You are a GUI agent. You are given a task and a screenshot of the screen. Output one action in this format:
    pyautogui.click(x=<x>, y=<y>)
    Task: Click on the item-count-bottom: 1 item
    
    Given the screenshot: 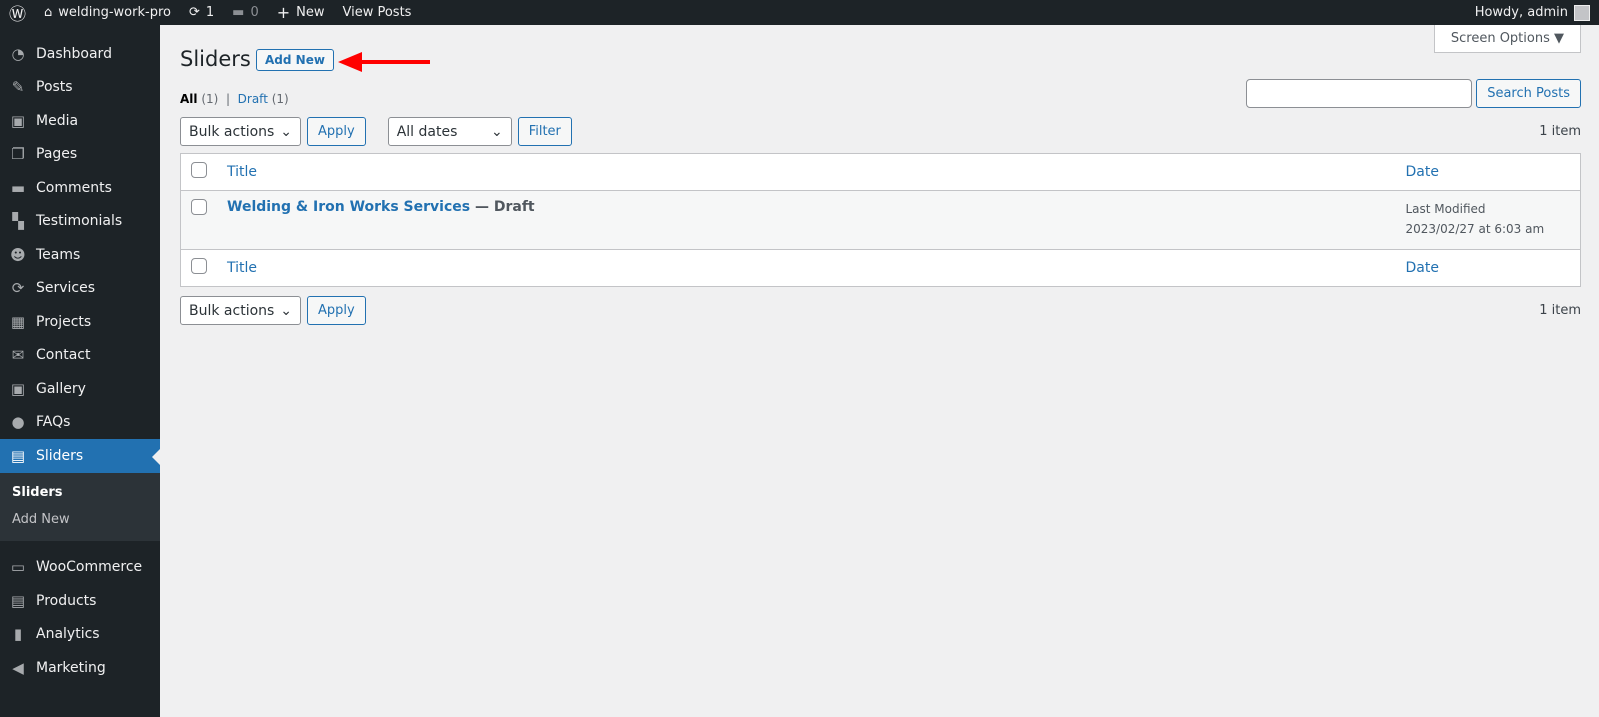 What is the action you would take?
    pyautogui.click(x=1560, y=310)
    